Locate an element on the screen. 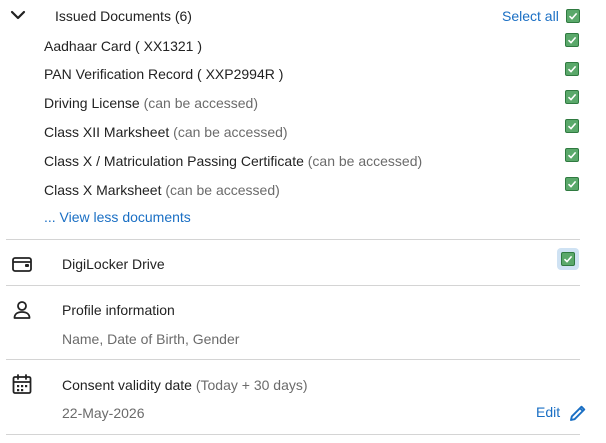 The width and height of the screenshot is (606, 443). consent-validity-hint: (Today + 30 days) is located at coordinates (251, 385).